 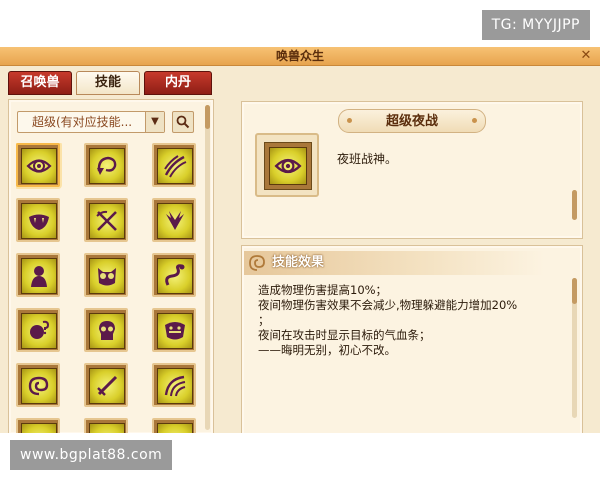 I want to click on serpent-icon, so click(x=175, y=275).